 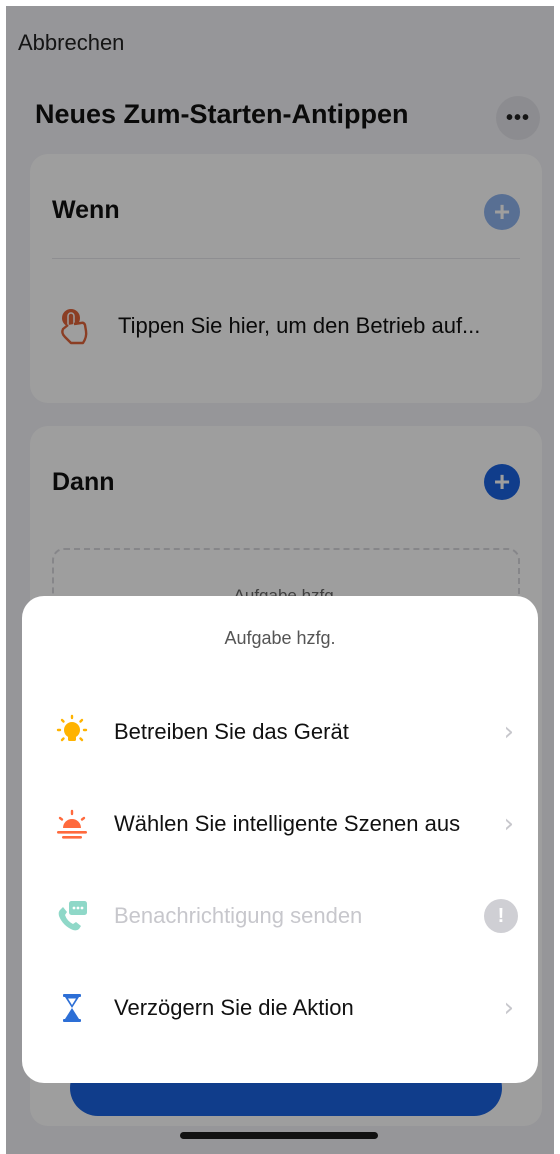 I want to click on warning-icon: !, so click(x=501, y=916).